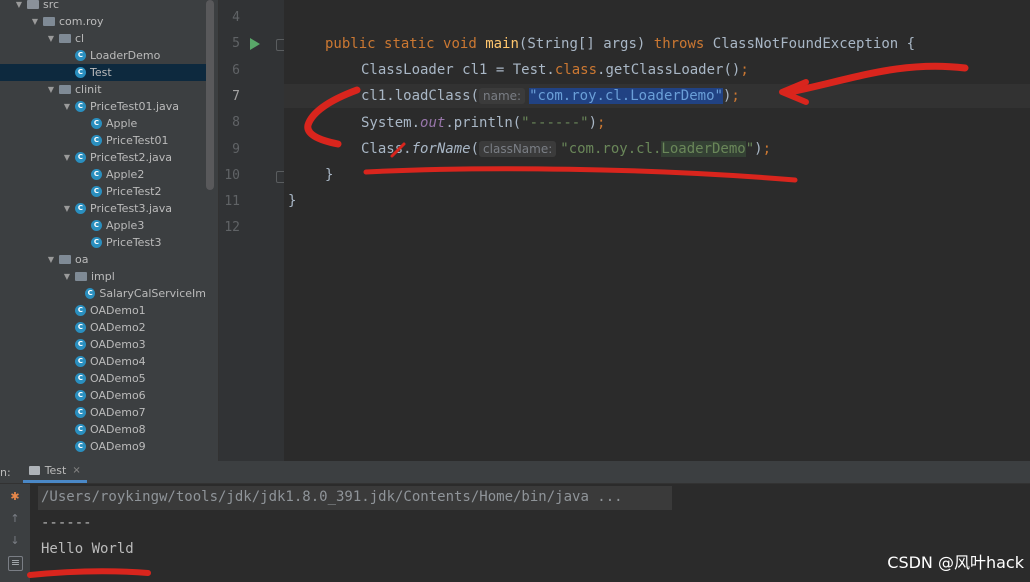 This screenshot has width=1030, height=582. Describe the element at coordinates (103, 412) in the screenshot. I see `tree-item: C OADemo7` at that location.